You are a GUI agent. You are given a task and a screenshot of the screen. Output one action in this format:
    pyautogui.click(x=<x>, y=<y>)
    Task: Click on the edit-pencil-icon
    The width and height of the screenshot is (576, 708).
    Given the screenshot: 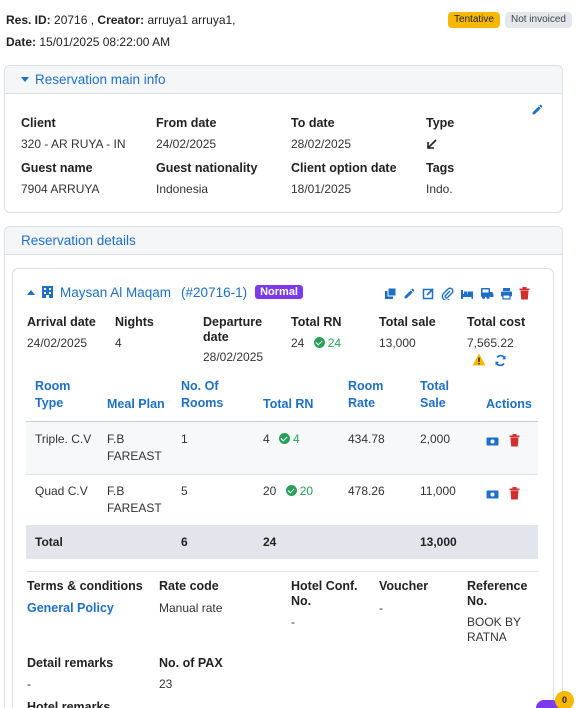 What is the action you would take?
    pyautogui.click(x=537, y=109)
    